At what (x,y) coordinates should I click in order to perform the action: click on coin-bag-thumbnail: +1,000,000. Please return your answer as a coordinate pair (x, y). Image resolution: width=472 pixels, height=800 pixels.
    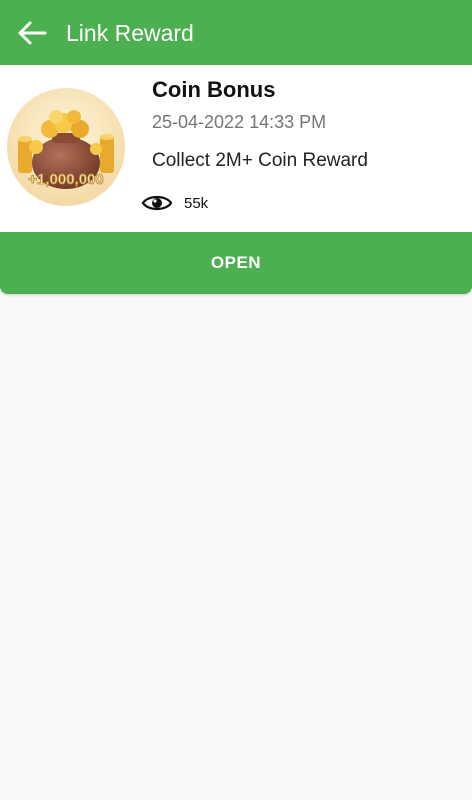
    Looking at the image, I should click on (66, 147).